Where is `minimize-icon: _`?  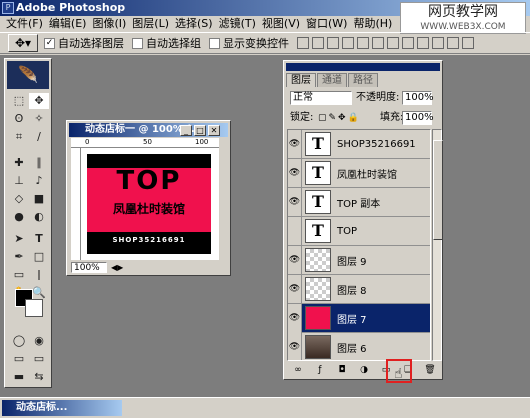 minimize-icon: _ is located at coordinates (186, 130).